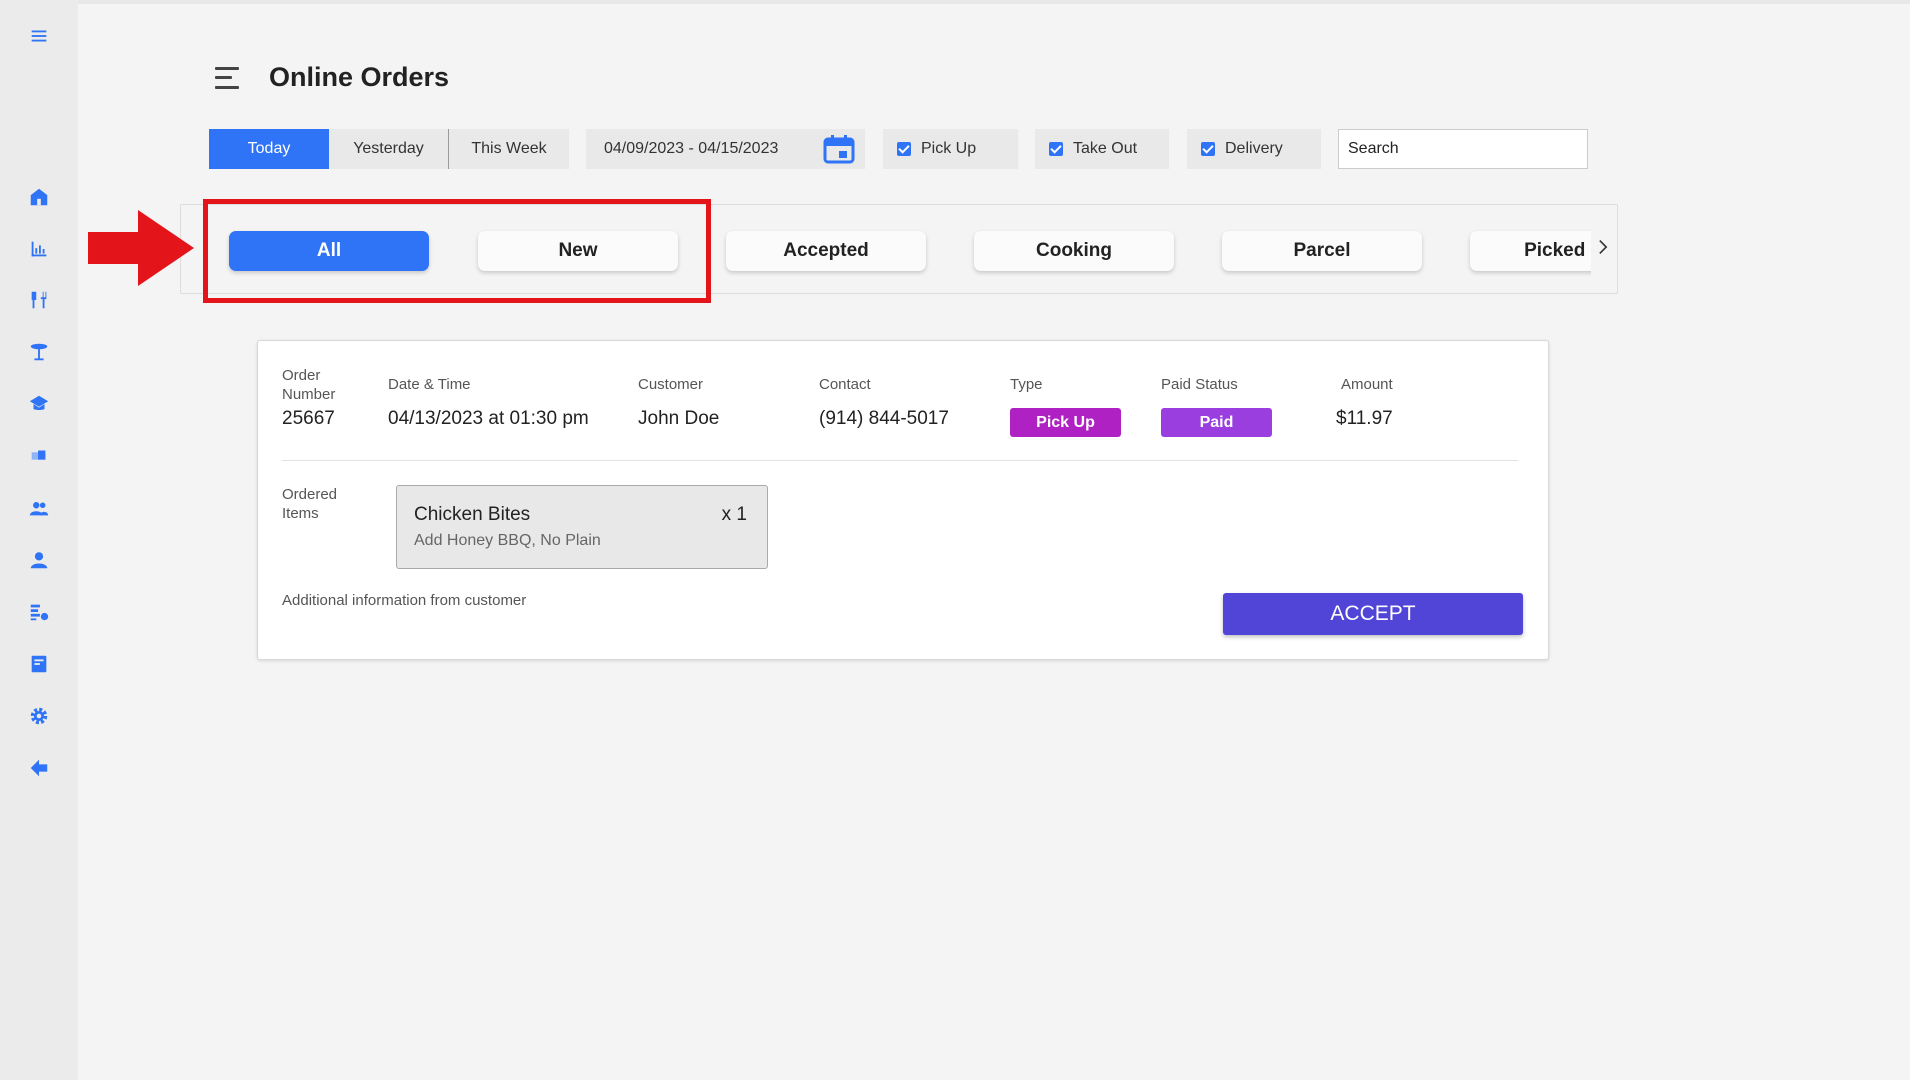  What do you see at coordinates (39, 300) in the screenshot?
I see `utensils-icon` at bounding box center [39, 300].